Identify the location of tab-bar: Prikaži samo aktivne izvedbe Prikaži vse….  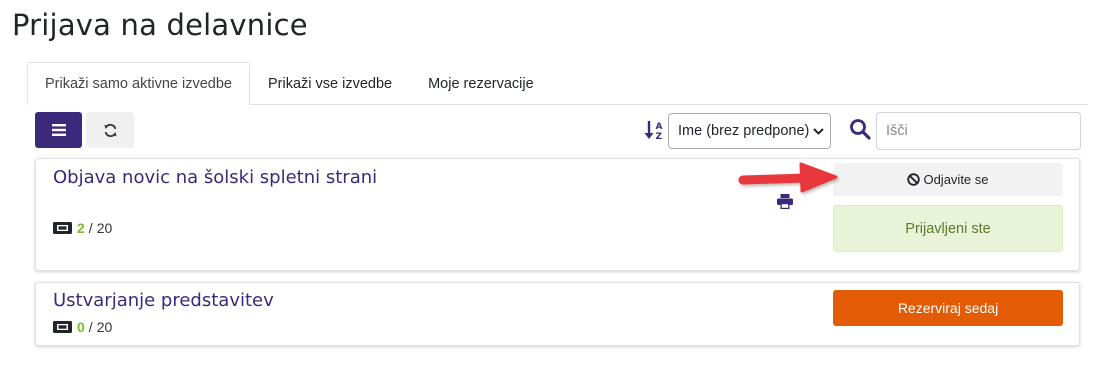
(557, 83).